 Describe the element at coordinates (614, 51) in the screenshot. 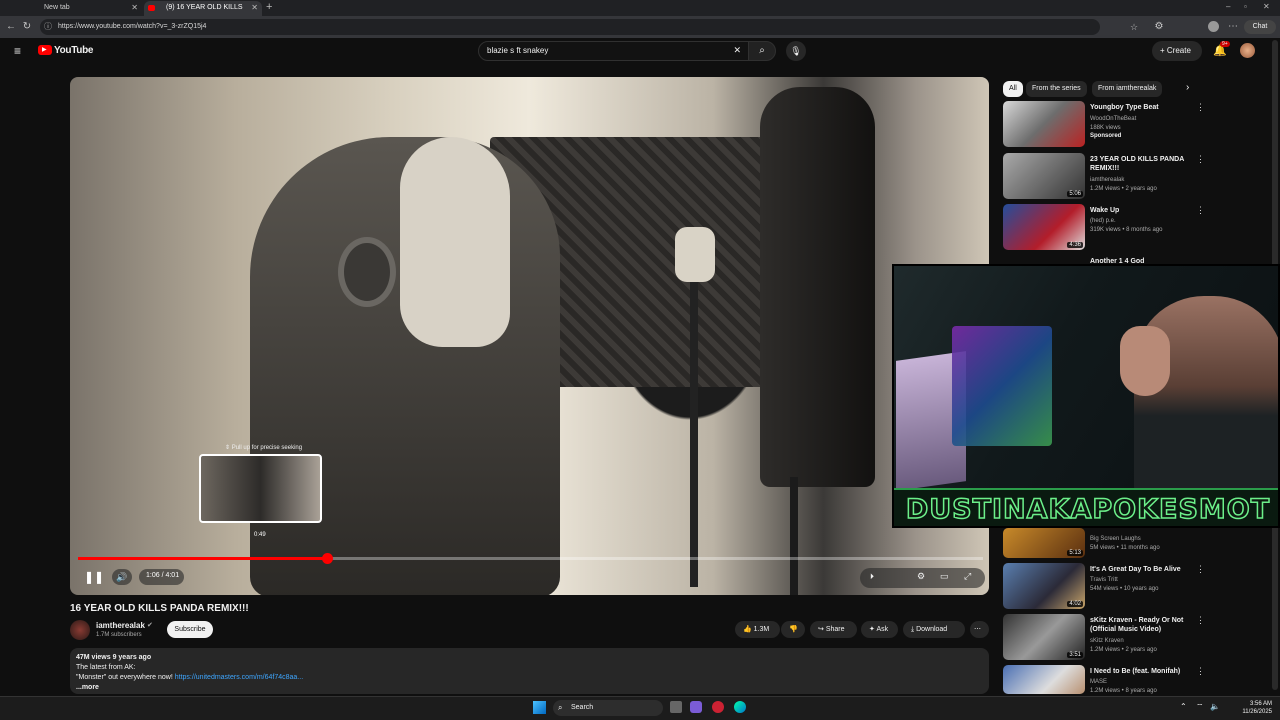

I see `search-input: blazie s ft snakey ✕` at that location.